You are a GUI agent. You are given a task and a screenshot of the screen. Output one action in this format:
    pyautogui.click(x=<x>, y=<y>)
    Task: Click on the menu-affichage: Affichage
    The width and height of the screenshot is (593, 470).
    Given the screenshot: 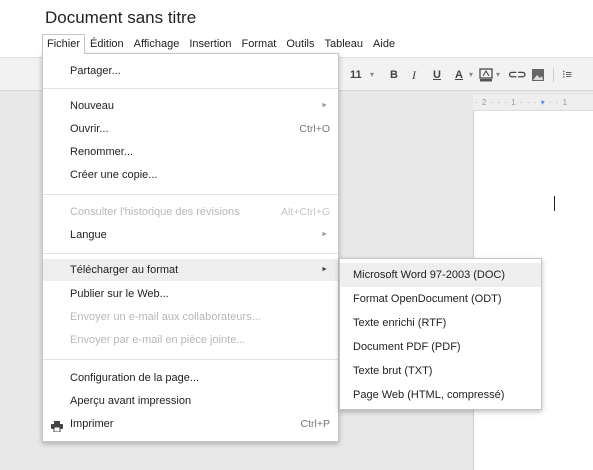 What is the action you would take?
    pyautogui.click(x=157, y=44)
    